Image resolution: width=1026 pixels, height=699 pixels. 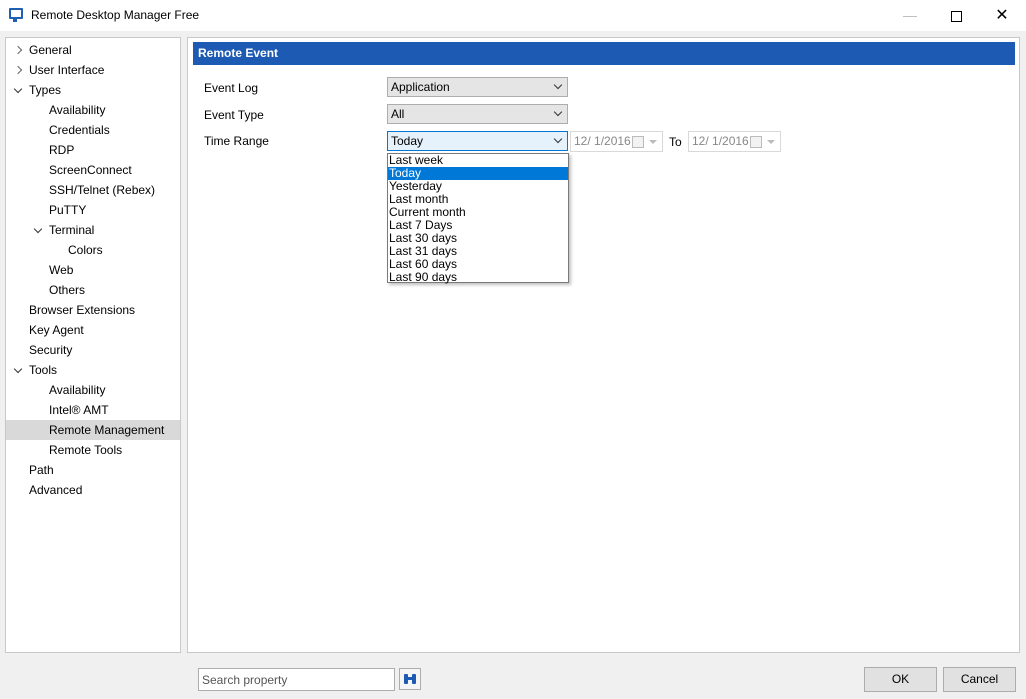 I want to click on tree-item: Remote Management, so click(x=93, y=430).